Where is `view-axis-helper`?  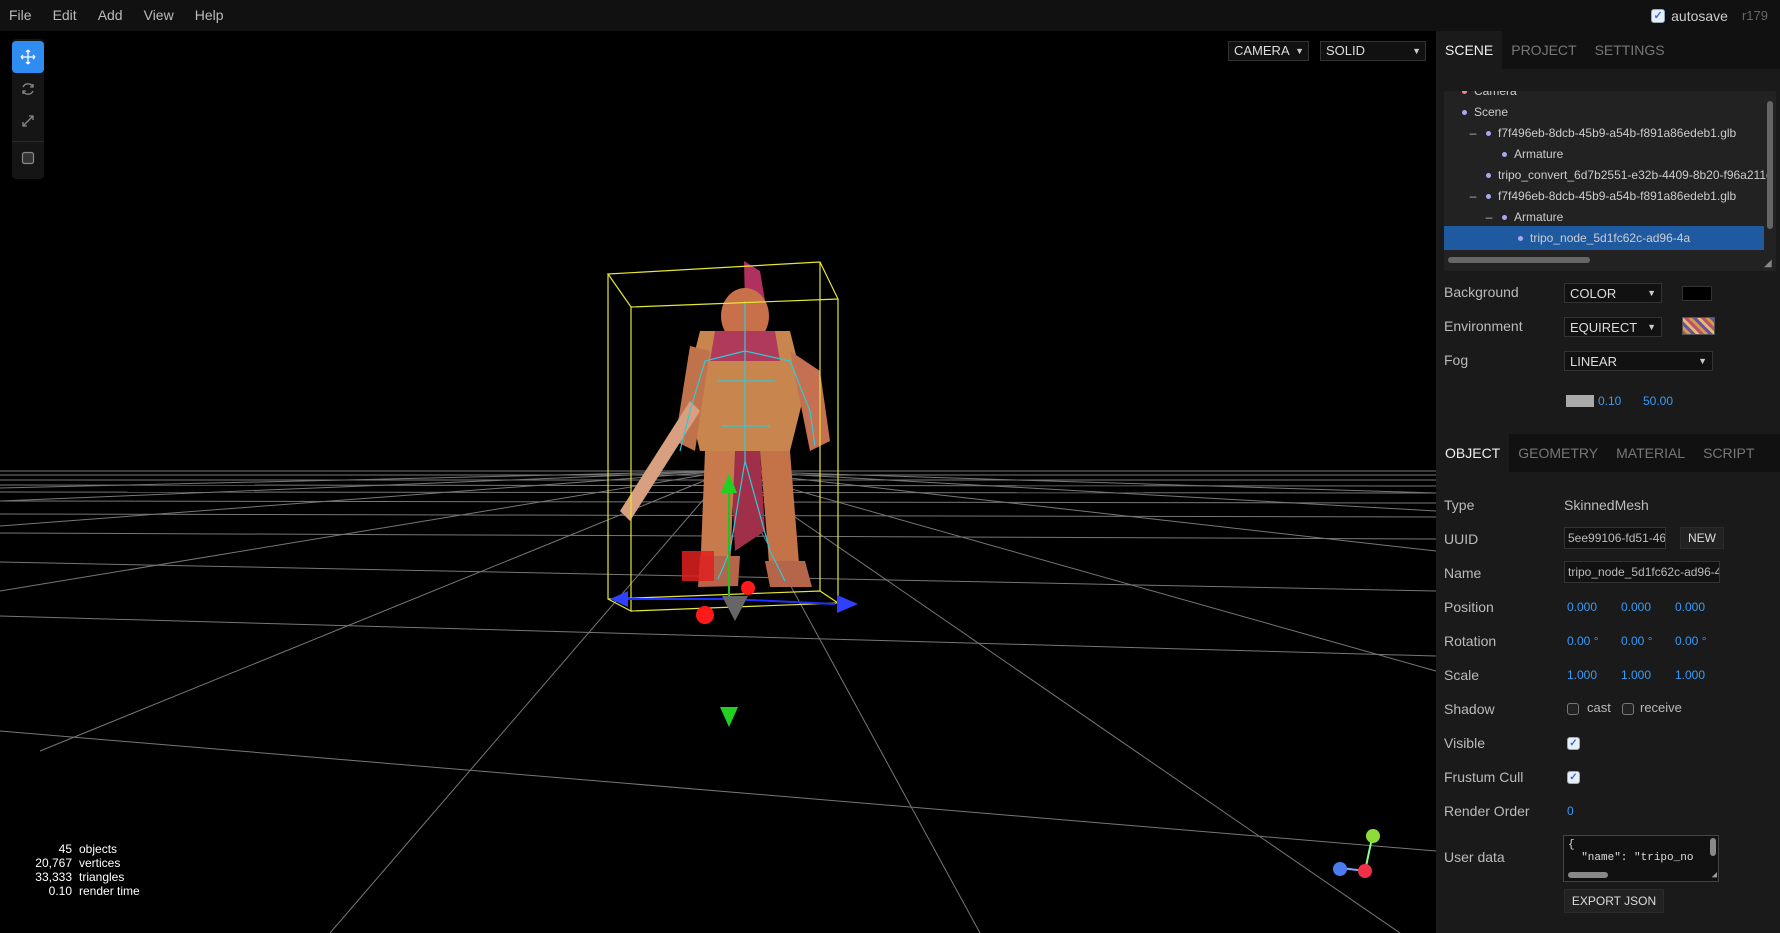
view-axis-helper is located at coordinates (1356, 853).